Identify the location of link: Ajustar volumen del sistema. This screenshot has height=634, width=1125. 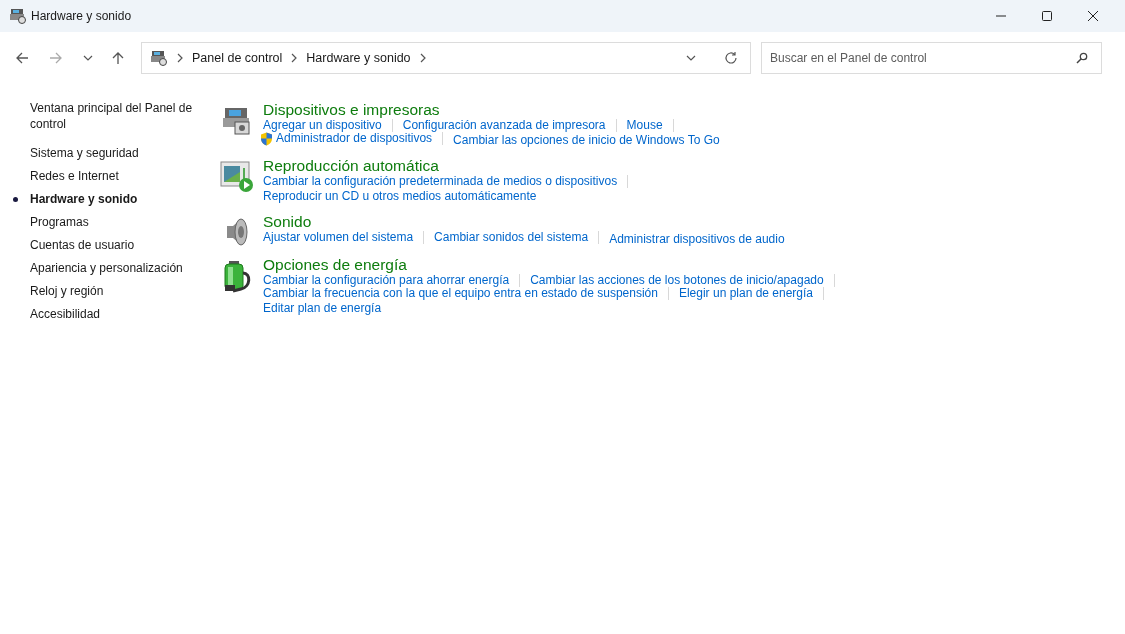
(338, 237).